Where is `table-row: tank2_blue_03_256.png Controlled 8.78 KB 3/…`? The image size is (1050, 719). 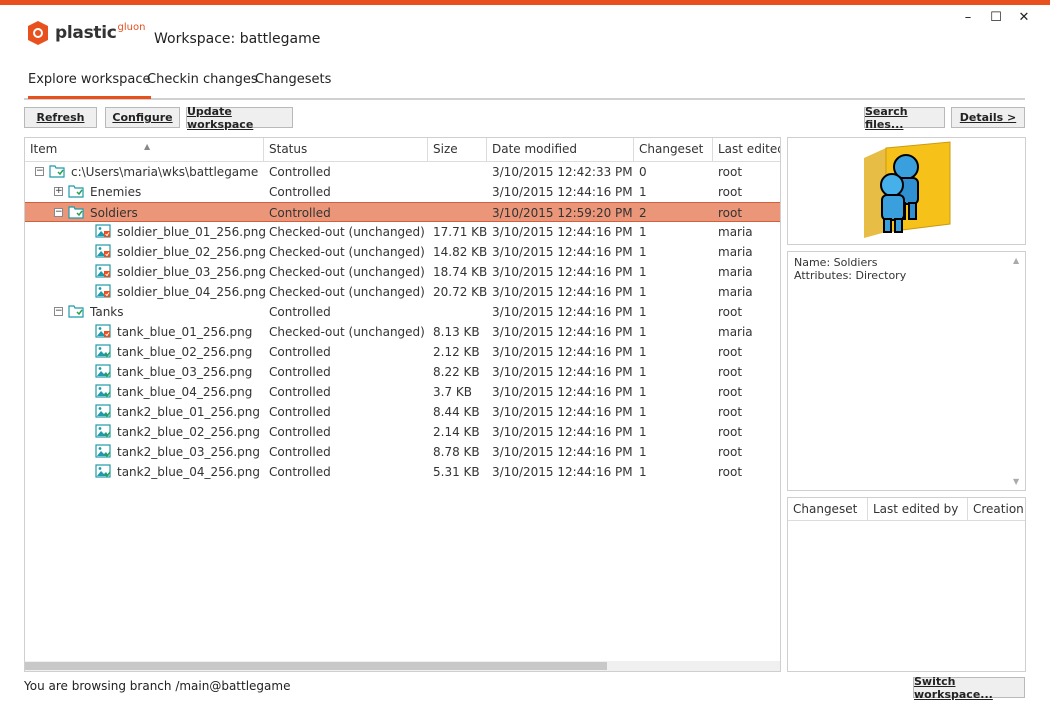
table-row: tank2_blue_03_256.png Controlled 8.78 KB 3/… is located at coordinates (402, 452).